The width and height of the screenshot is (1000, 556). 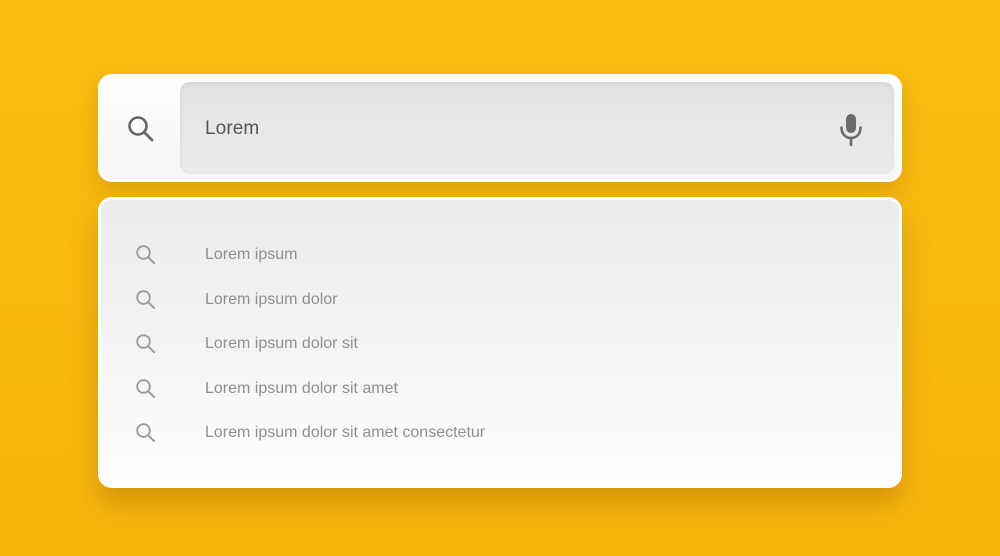 I want to click on microphone-icon, so click(x=851, y=130).